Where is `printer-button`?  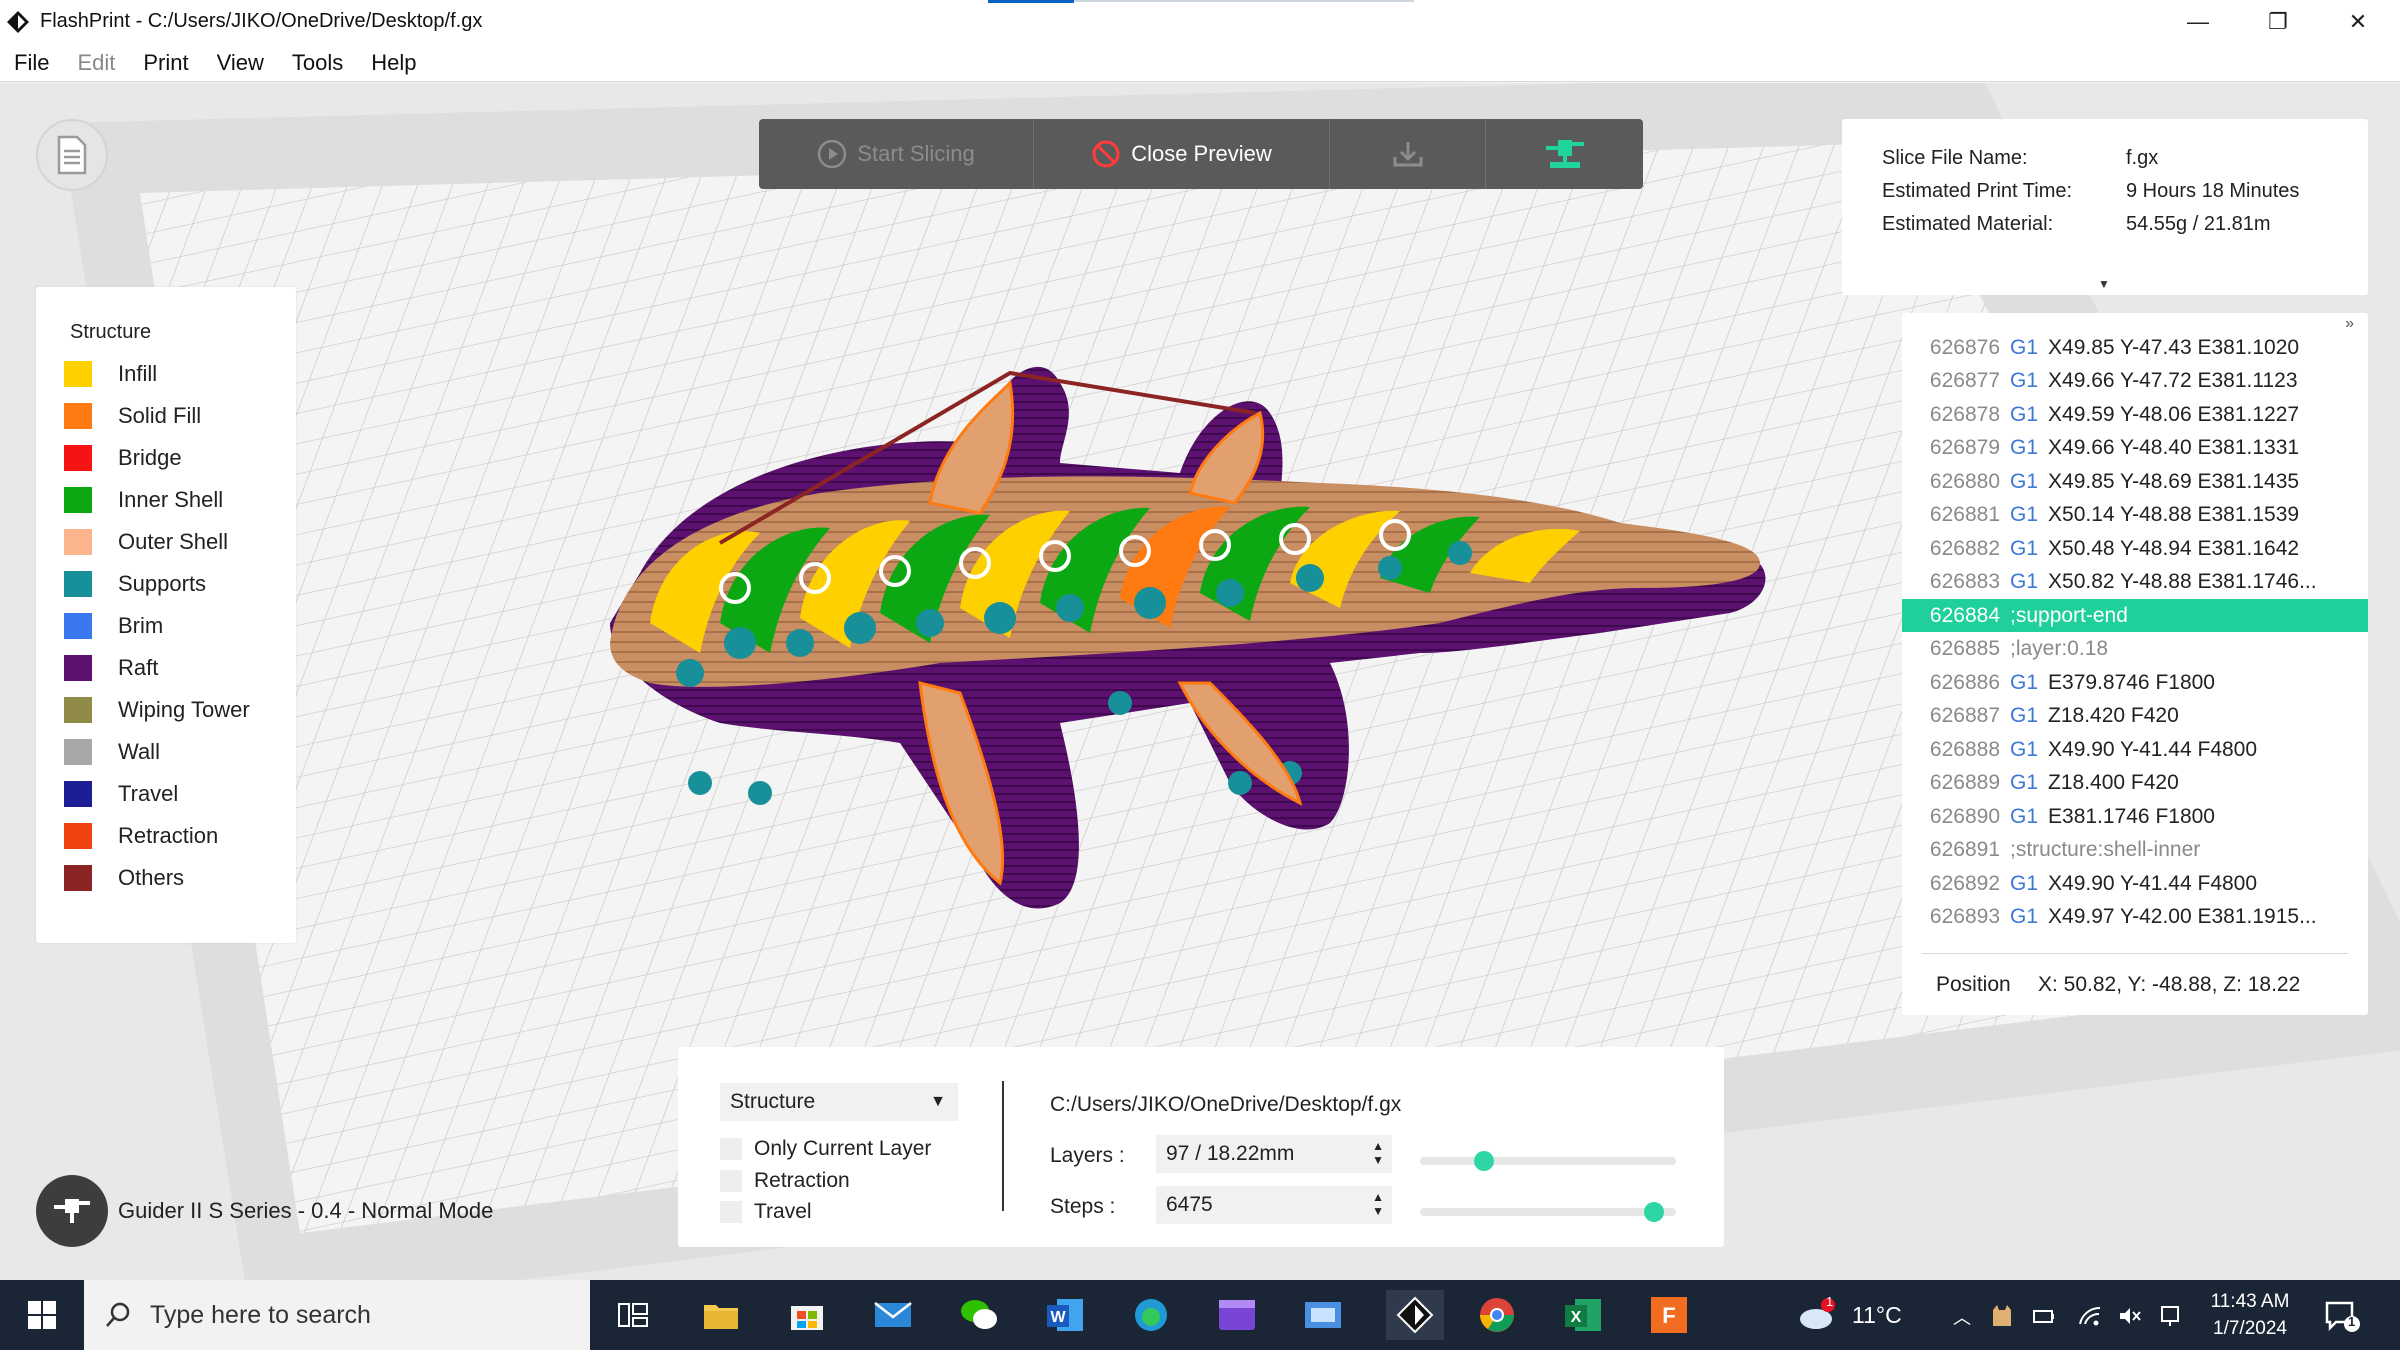 printer-button is located at coordinates (72, 1211).